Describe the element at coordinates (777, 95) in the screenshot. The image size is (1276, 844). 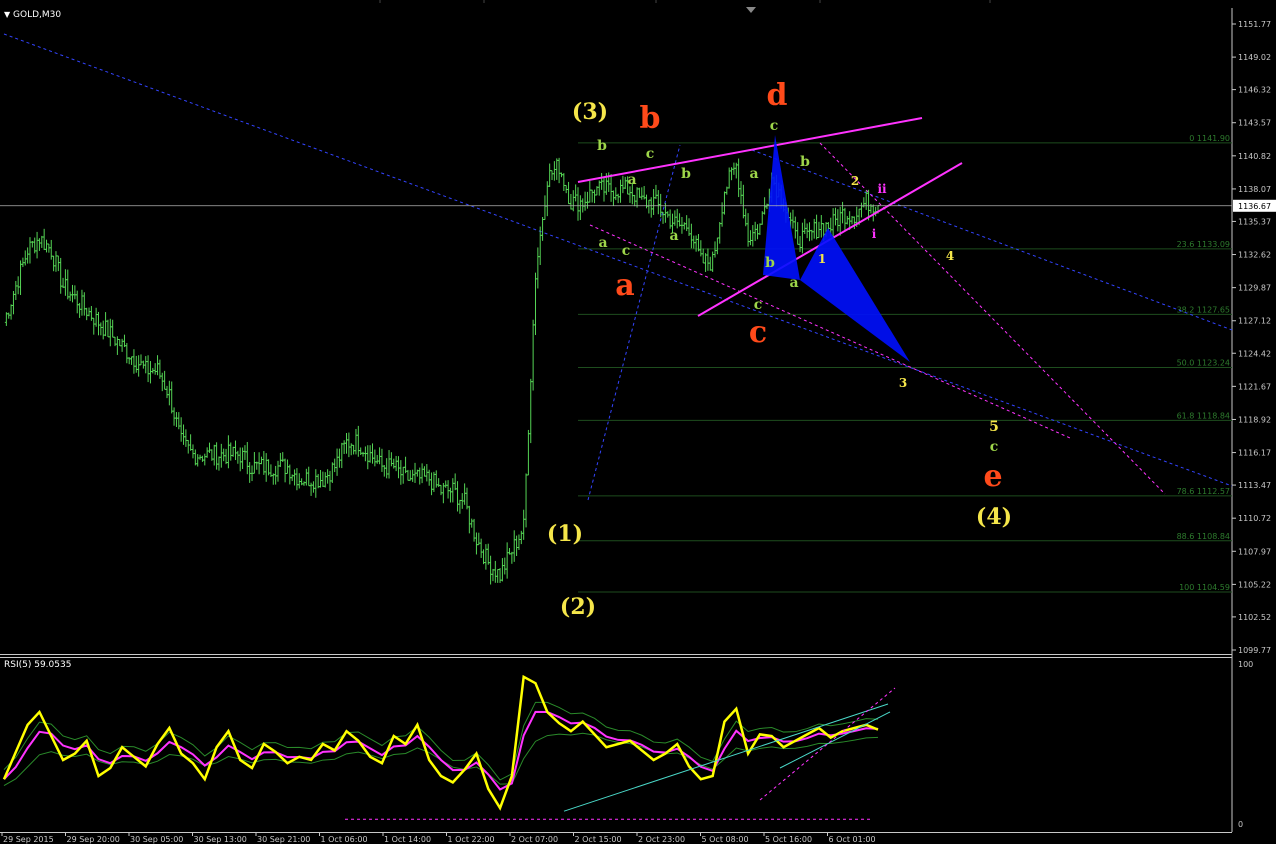
I see `wave-label-d: d` at that location.